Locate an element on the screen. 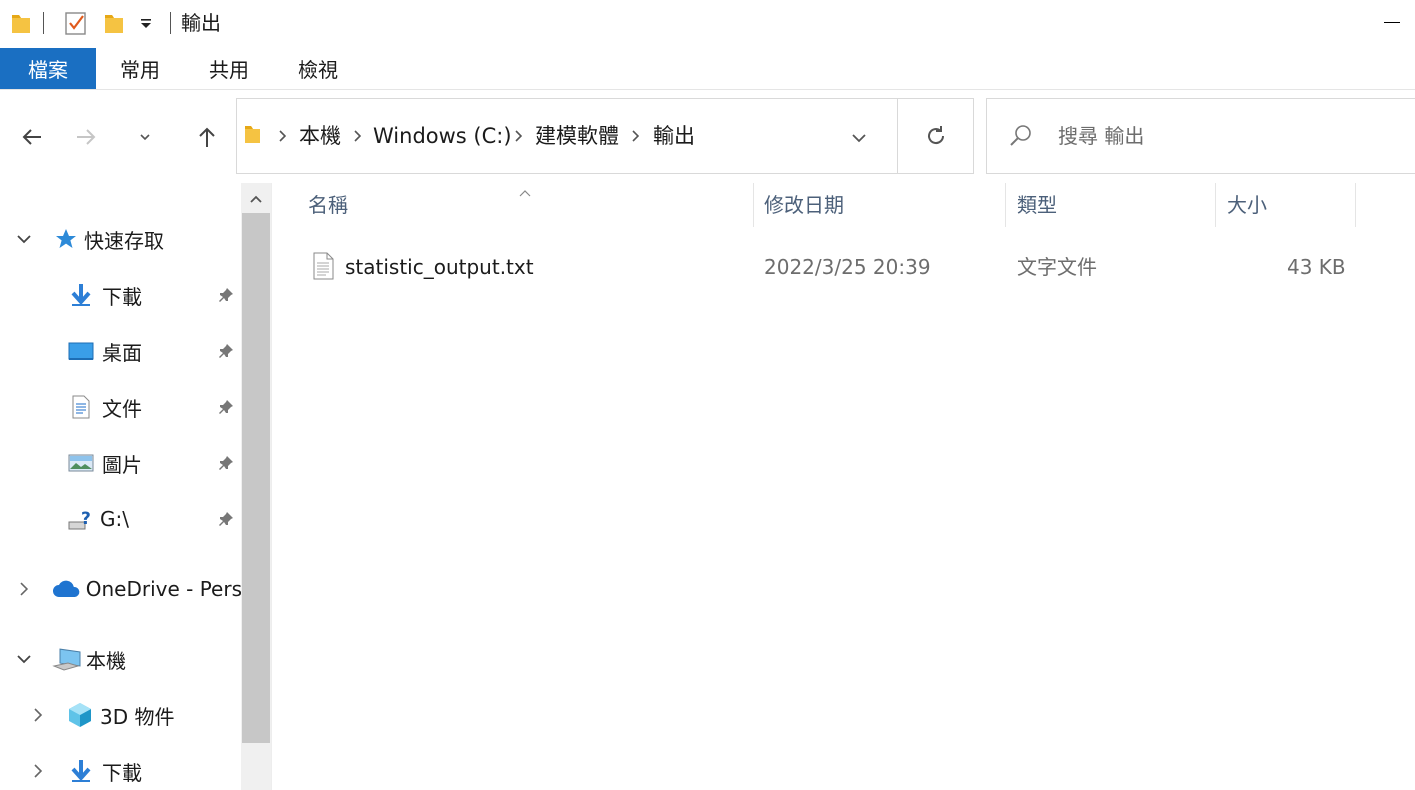  tab-share: 共用 is located at coordinates (229, 68).